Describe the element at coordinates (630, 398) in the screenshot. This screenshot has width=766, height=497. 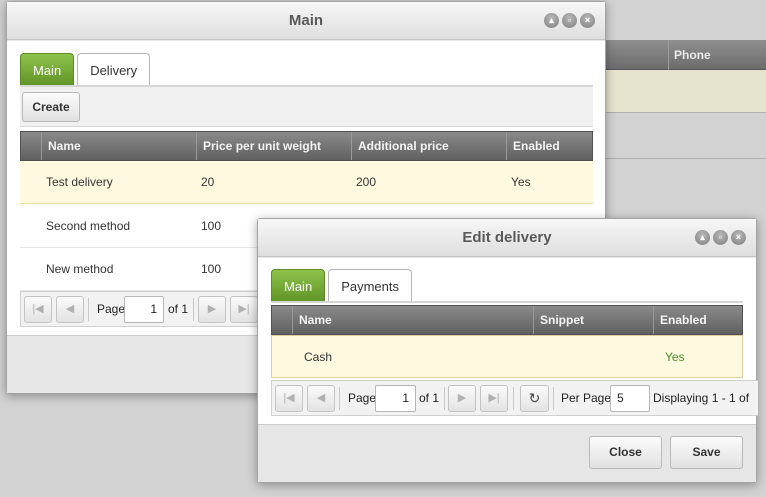
I see `per-page-input: 5` at that location.